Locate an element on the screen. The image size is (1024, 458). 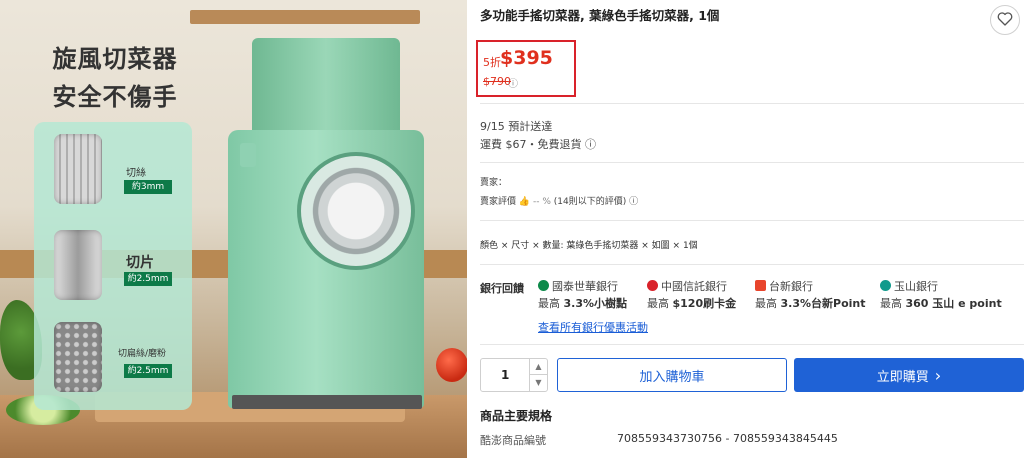
blade-size-shred: 約3mm is located at coordinates (148, 187).